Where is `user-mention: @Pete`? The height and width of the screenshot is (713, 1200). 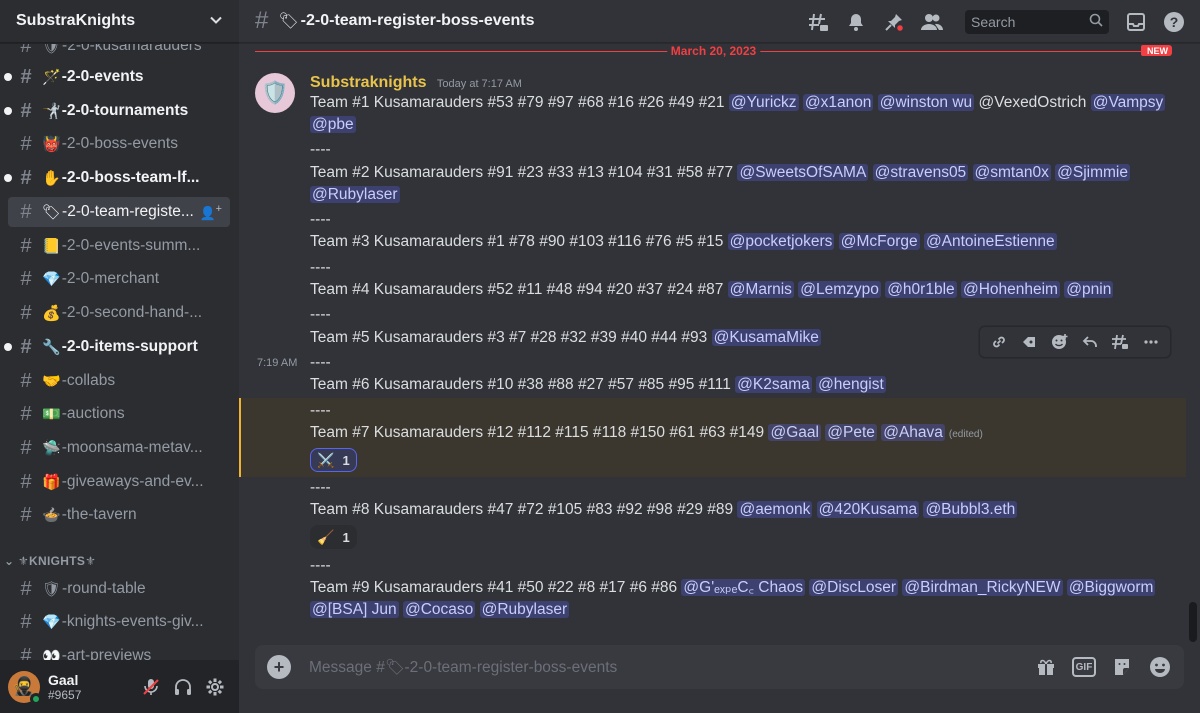
user-mention: @Pete is located at coordinates (851, 432).